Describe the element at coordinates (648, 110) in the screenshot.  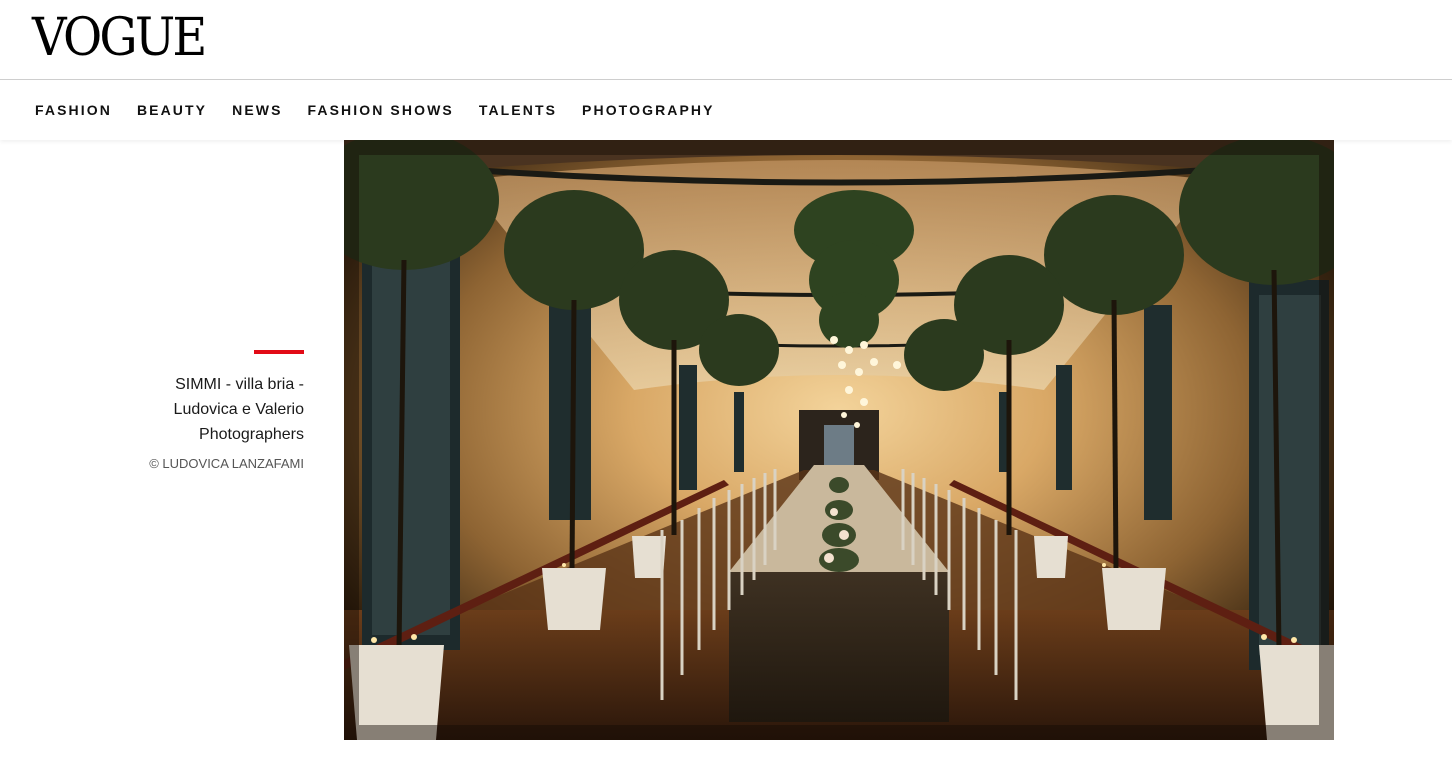
I see `nav-item-photography: PHOTOGRAPHY` at that location.